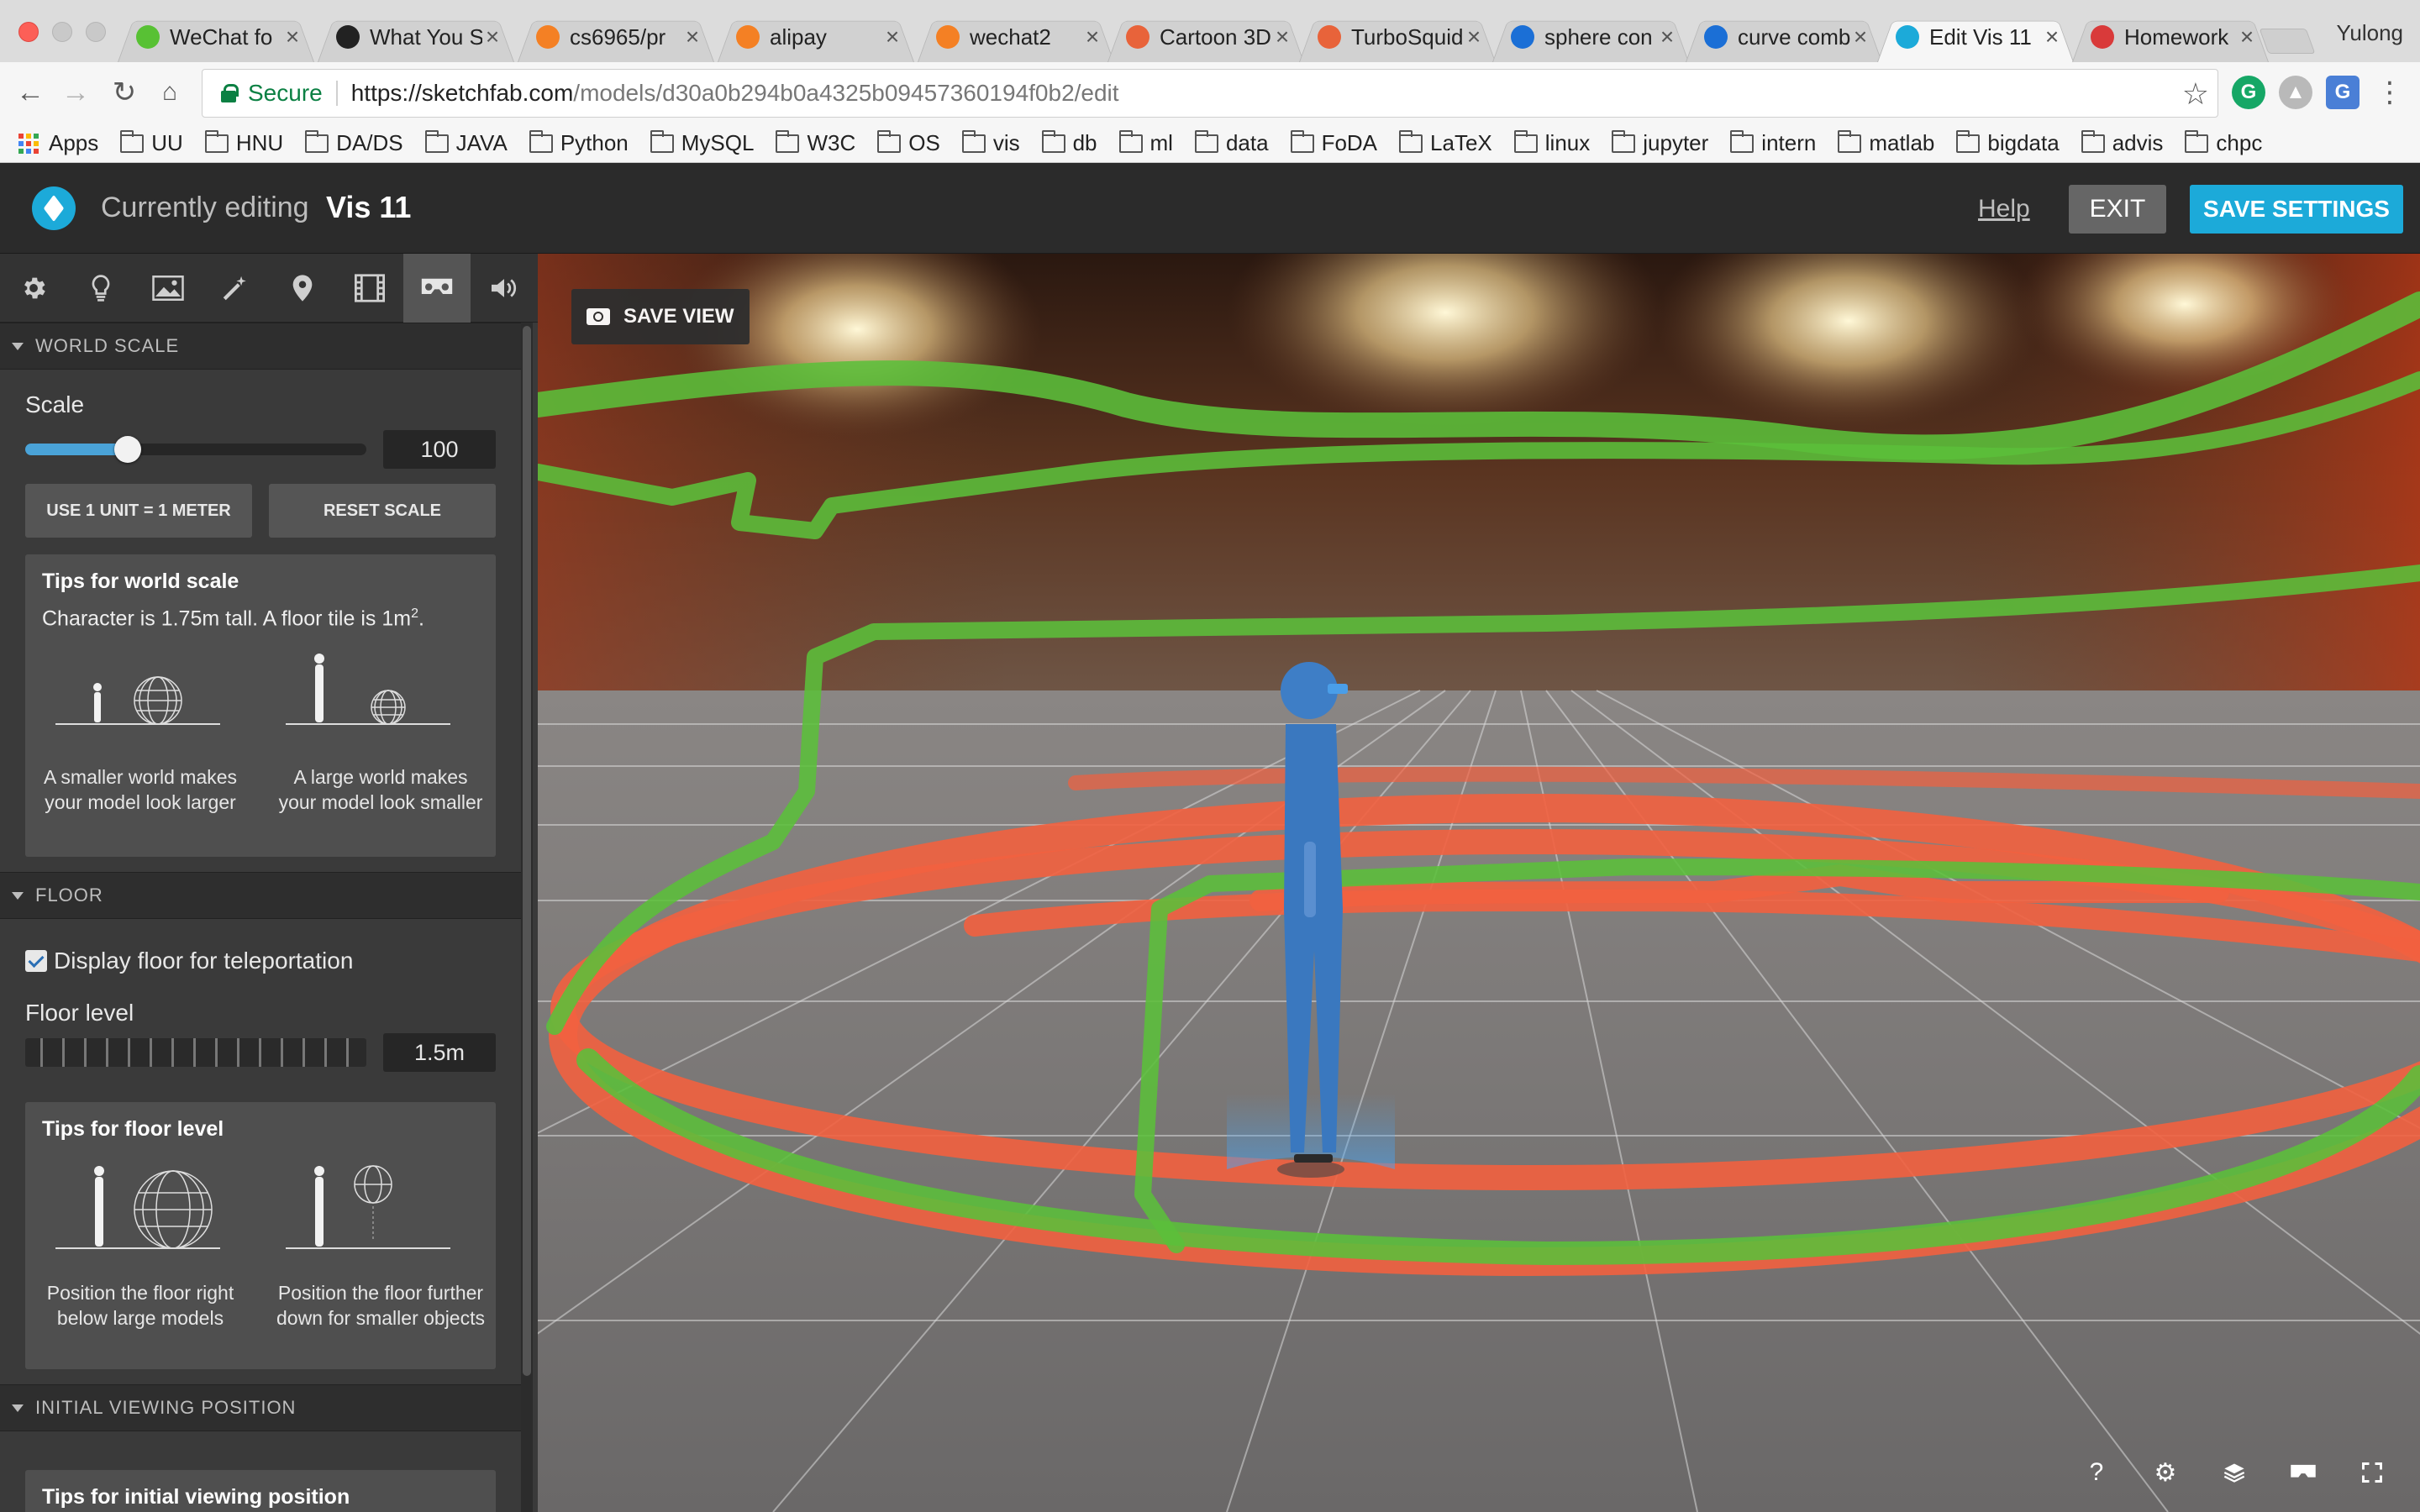  Describe the element at coordinates (203, 961) in the screenshot. I see `display-floor-label: Display floor for teleportation` at that location.